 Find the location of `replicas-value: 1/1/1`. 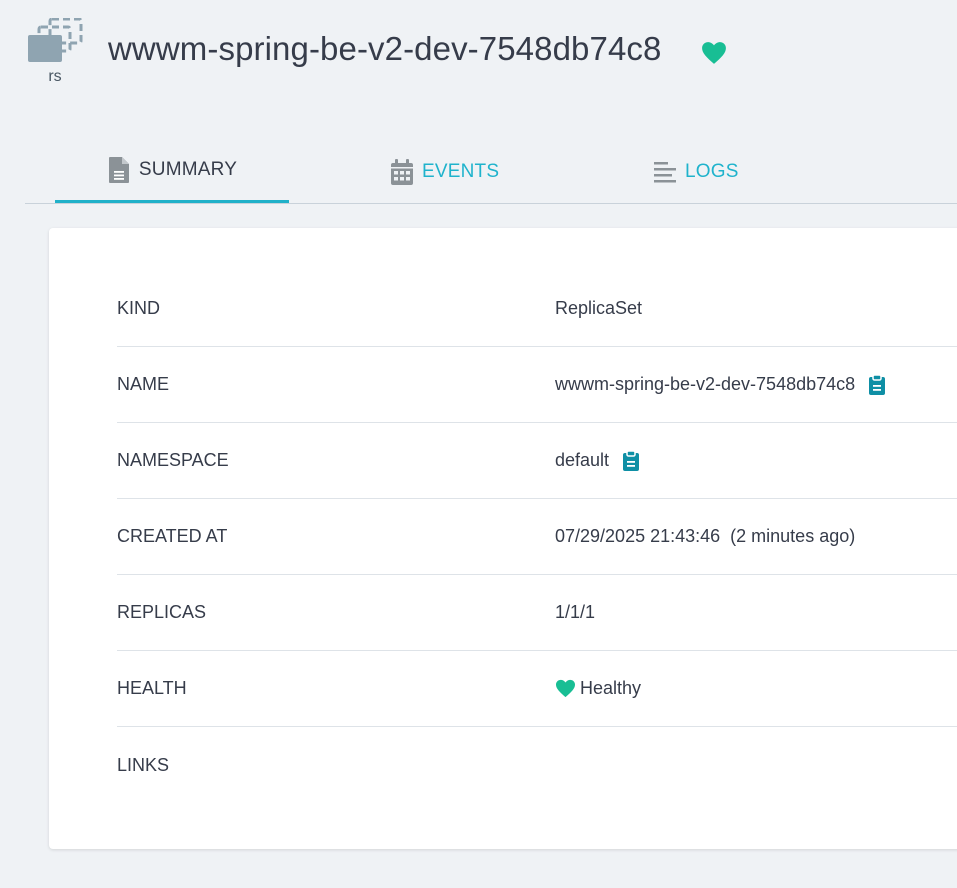

replicas-value: 1/1/1 is located at coordinates (575, 612).